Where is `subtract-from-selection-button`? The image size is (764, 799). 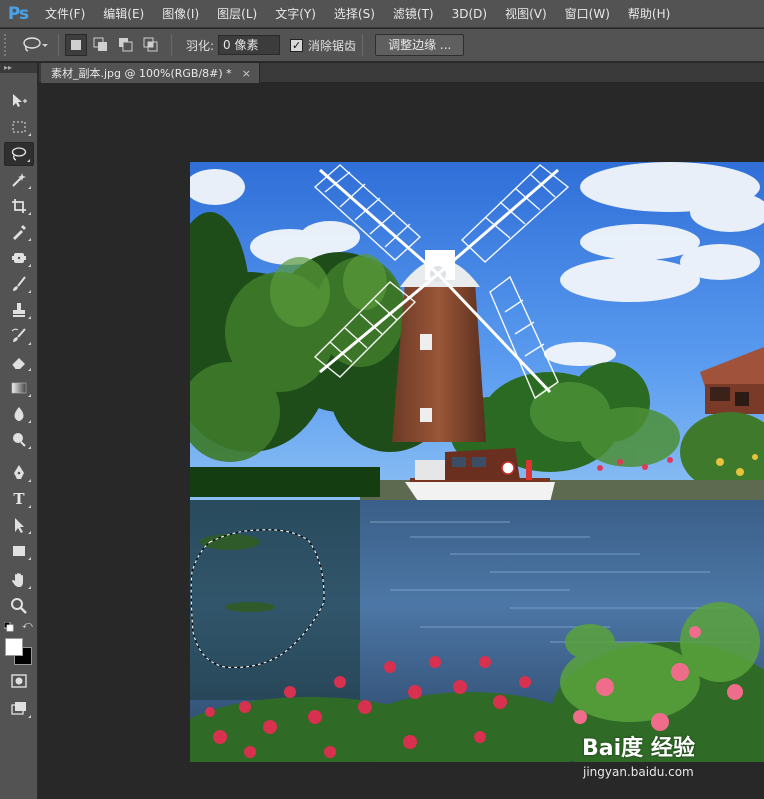 subtract-from-selection-button is located at coordinates (126, 45).